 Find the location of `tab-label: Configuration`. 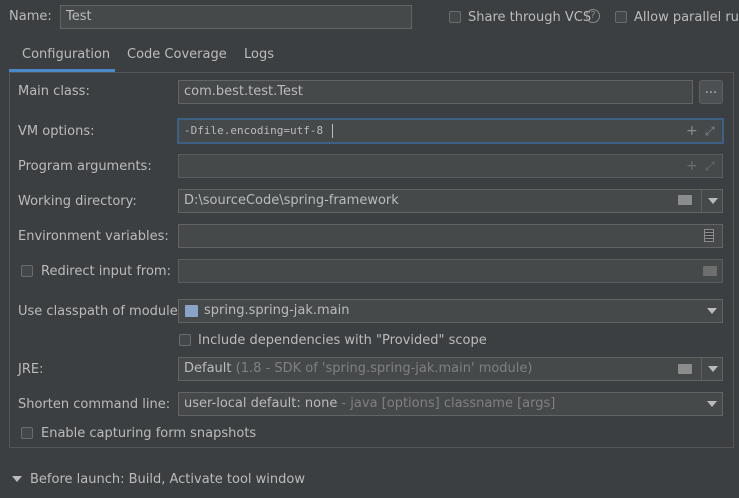

tab-label: Configuration is located at coordinates (66, 54).